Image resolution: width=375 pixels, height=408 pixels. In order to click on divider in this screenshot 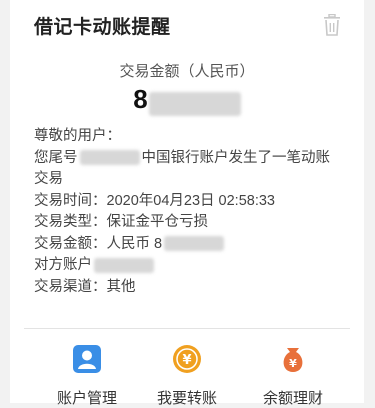, I will do `click(187, 328)`.